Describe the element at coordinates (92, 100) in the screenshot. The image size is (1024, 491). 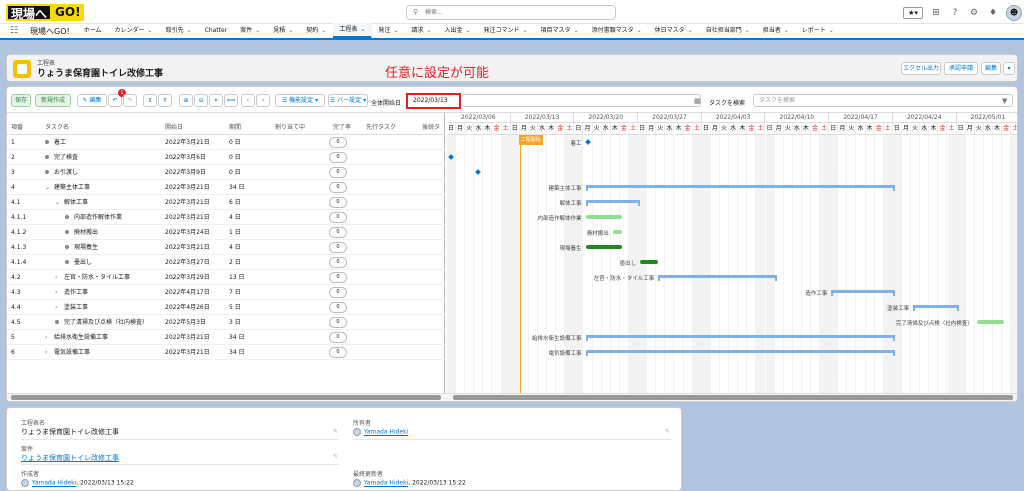
I see `edit-button: ✎ 編集` at that location.